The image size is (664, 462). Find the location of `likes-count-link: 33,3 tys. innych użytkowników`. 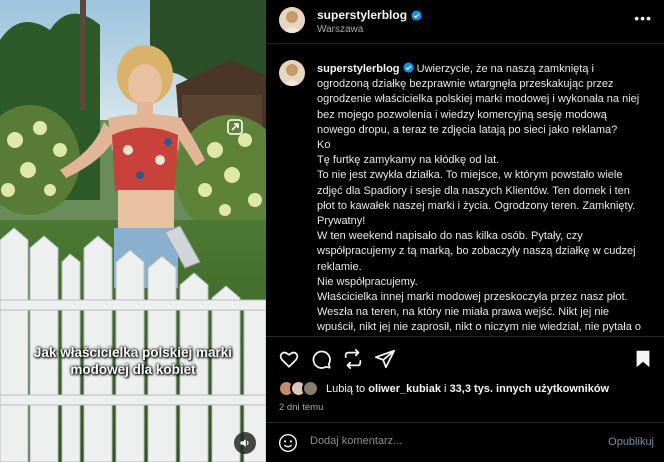

likes-count-link: 33,3 tys. innych użytkowników is located at coordinates (530, 389).